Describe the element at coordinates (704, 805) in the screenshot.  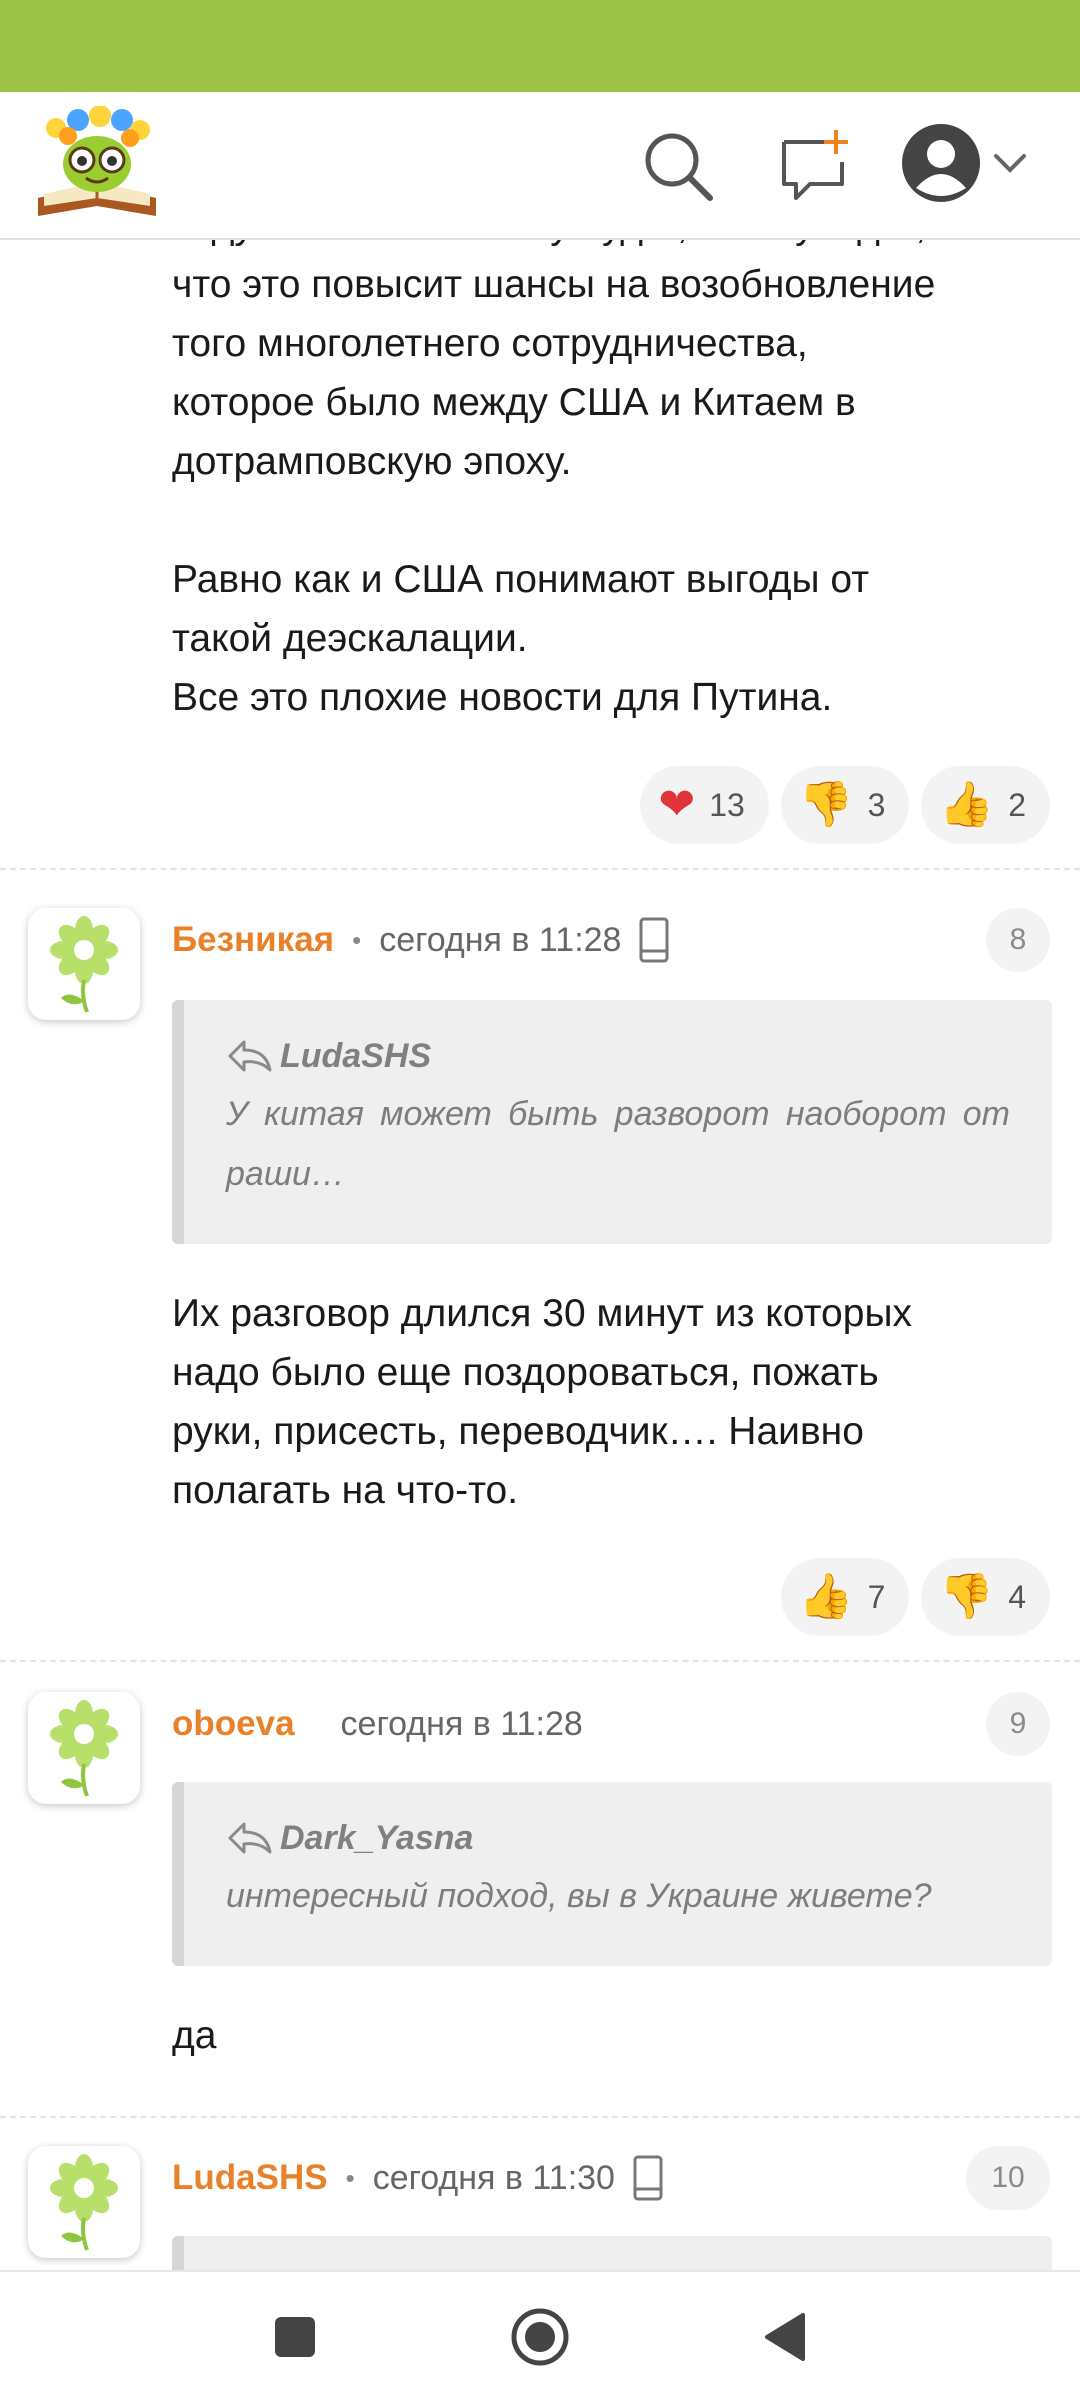
I see `heart-reaction-button: ❤ 13` at that location.